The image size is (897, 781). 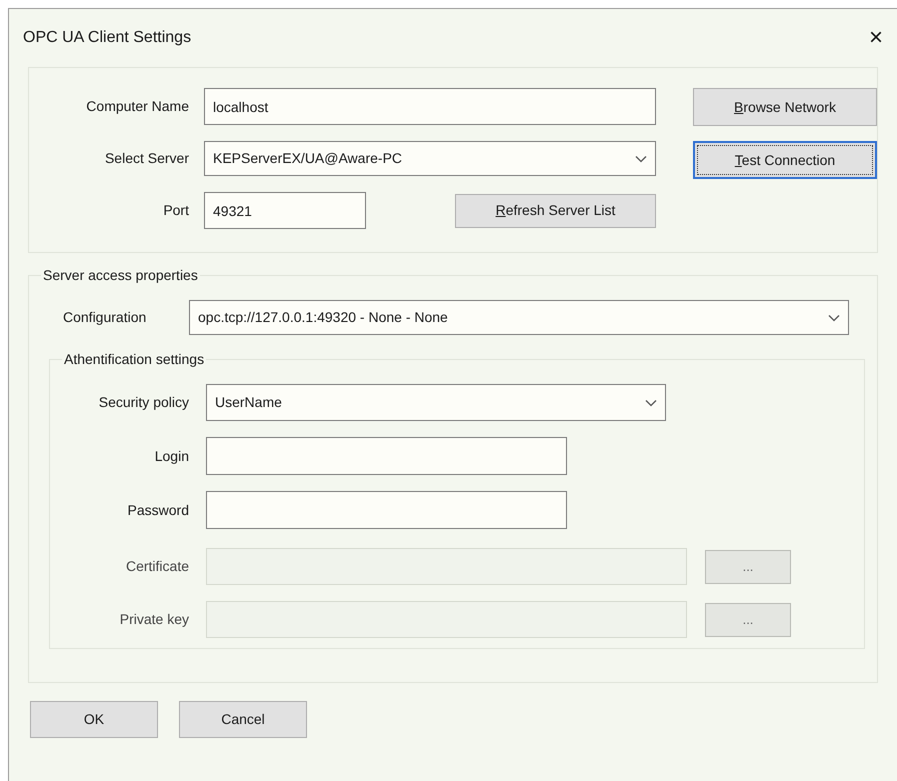 I want to click on close-button: ×, so click(x=875, y=38).